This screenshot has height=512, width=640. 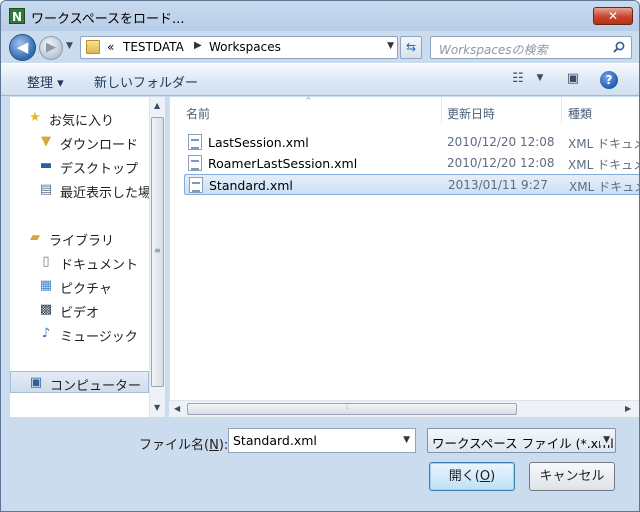 What do you see at coordinates (275, 440) in the screenshot?
I see `filename-input: Standard.xml` at bounding box center [275, 440].